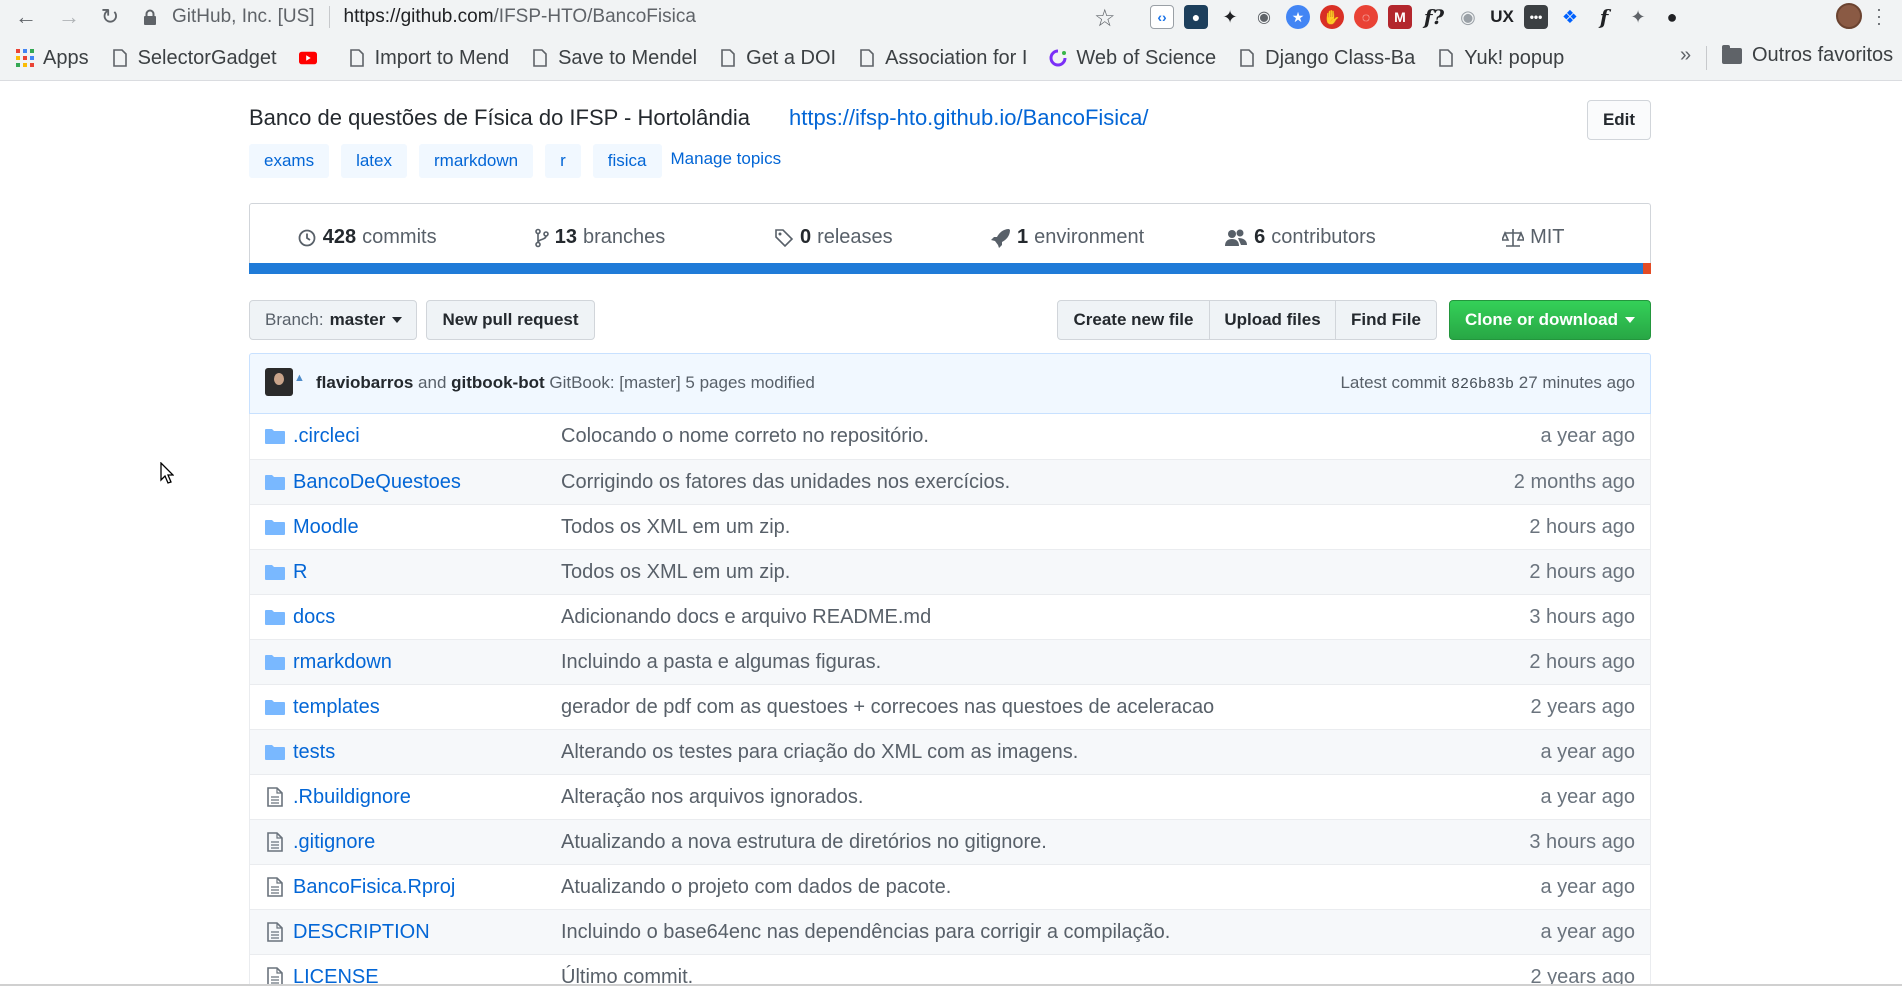 The height and width of the screenshot is (986, 1902). Describe the element at coordinates (1196, 17) in the screenshot. I see `extension-keyhole-icon: ●` at that location.